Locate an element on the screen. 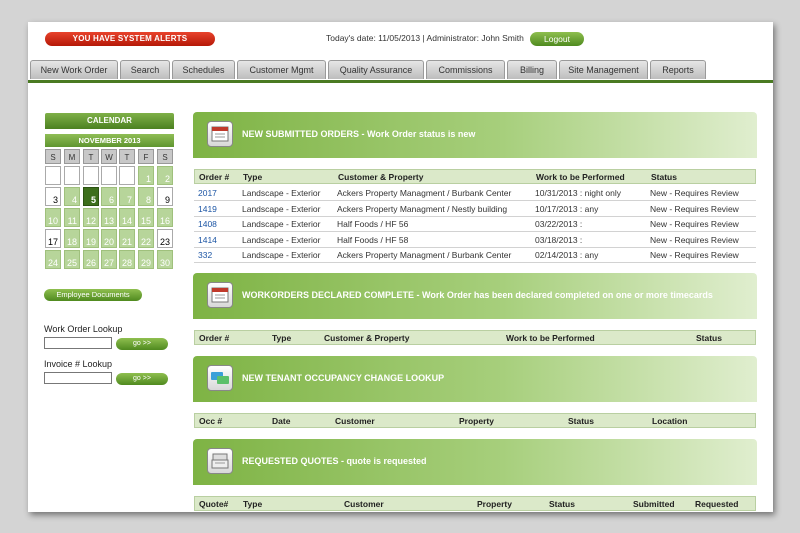 The height and width of the screenshot is (533, 800). calendar-day: 15 is located at coordinates (146, 217).